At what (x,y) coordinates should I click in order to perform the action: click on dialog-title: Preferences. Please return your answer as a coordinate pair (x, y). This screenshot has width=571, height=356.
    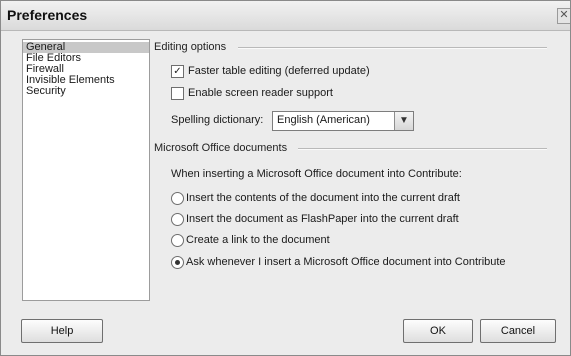
    Looking at the image, I should click on (47, 15).